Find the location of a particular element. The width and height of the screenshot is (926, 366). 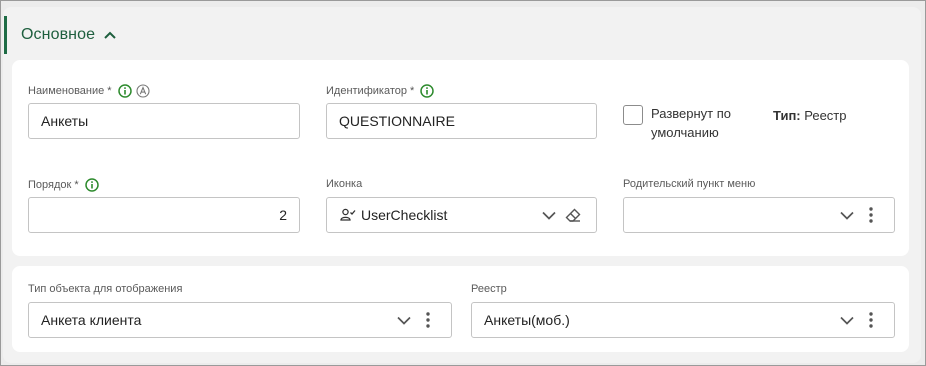

name-label-row: Наименование * is located at coordinates (89, 91).